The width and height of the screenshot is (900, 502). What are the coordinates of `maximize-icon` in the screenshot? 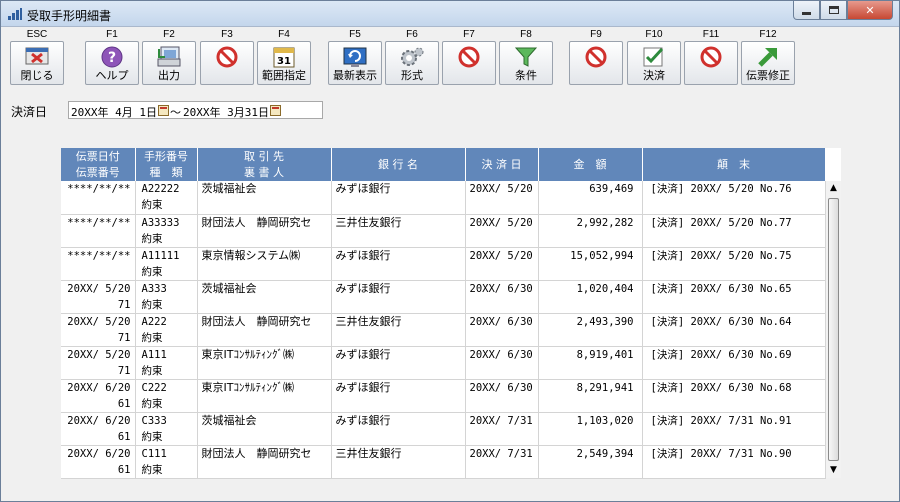 It's located at (833, 10).